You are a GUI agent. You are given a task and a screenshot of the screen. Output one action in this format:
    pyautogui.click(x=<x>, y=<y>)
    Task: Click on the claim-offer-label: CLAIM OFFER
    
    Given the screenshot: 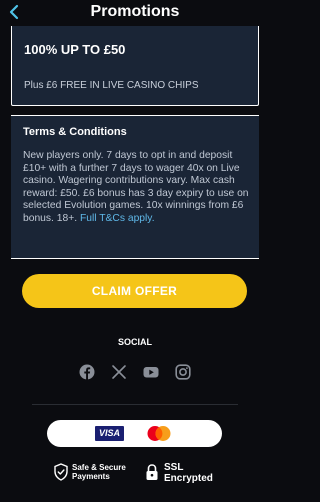 What is the action you would take?
    pyautogui.click(x=134, y=291)
    